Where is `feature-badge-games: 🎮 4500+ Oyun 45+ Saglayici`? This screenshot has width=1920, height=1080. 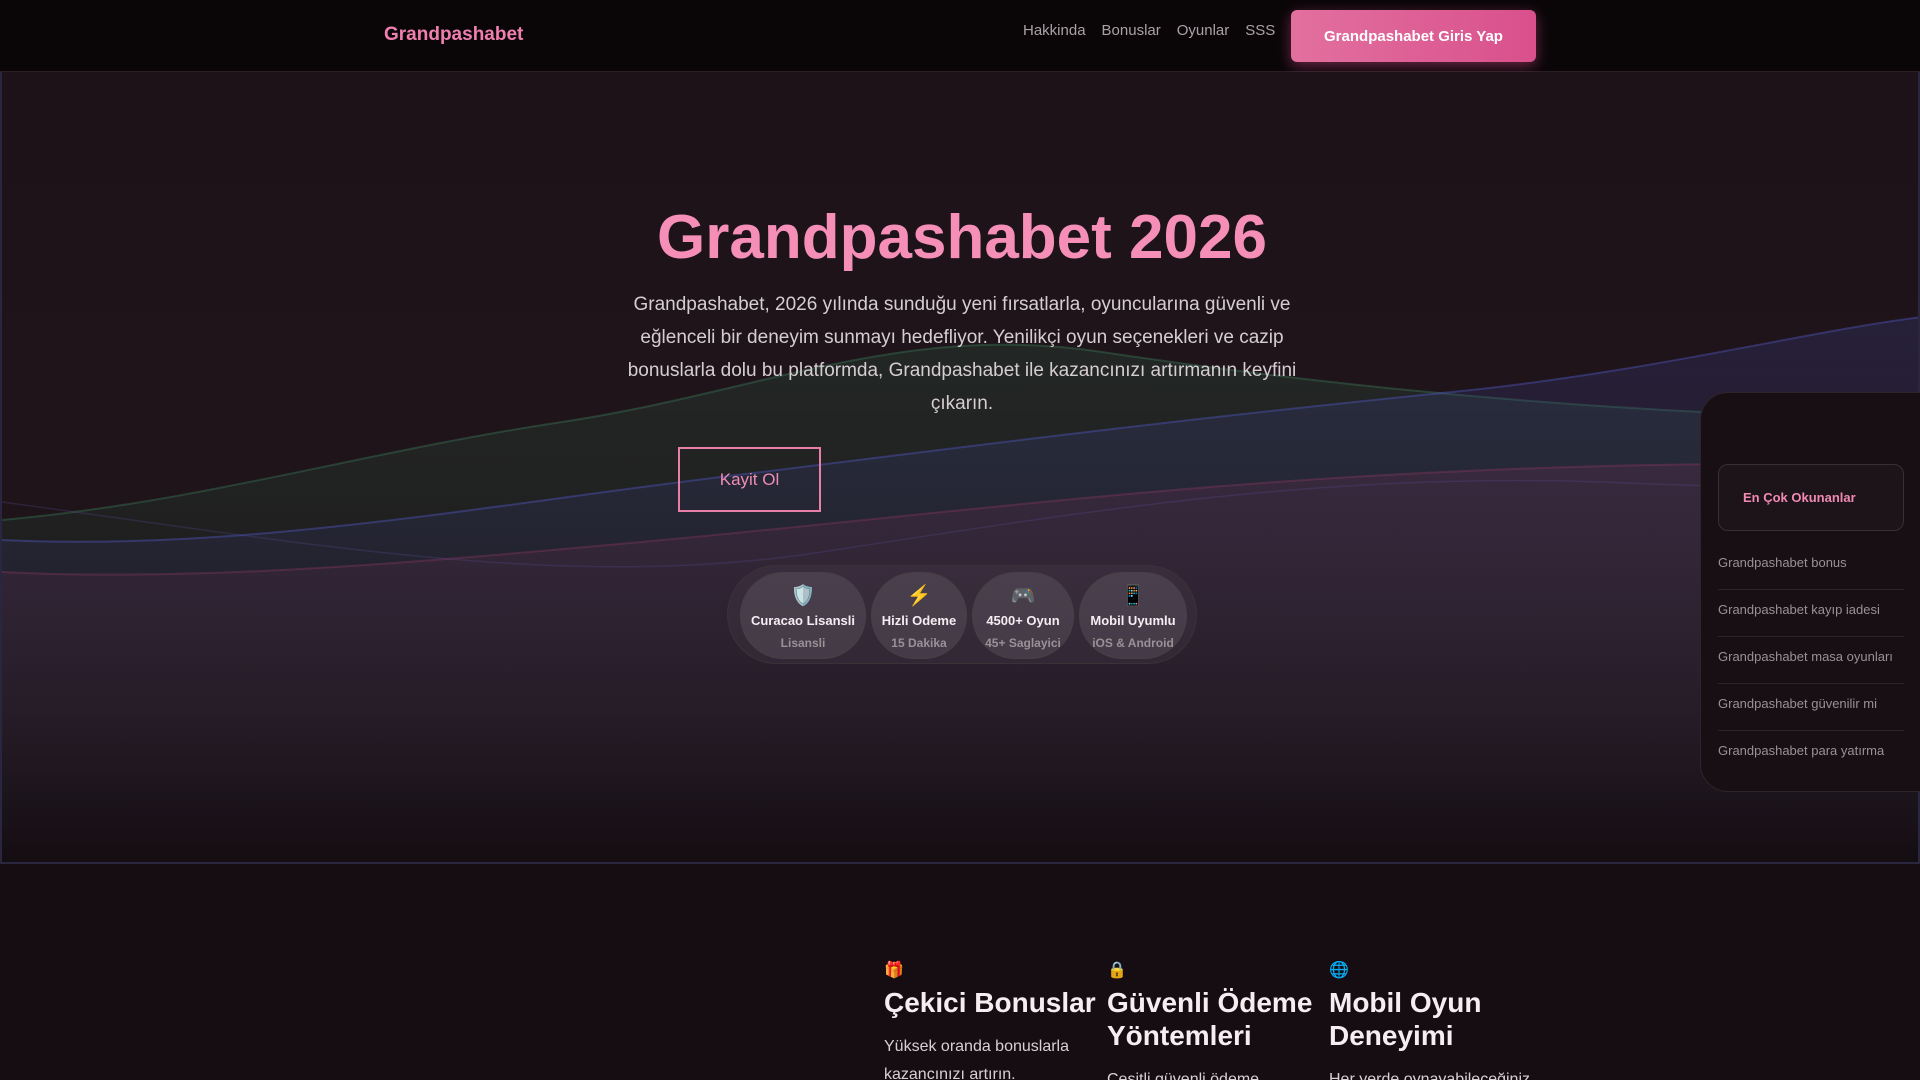
feature-badge-games: 🎮 4500+ Oyun 45+ Saglayici is located at coordinates (1023, 615).